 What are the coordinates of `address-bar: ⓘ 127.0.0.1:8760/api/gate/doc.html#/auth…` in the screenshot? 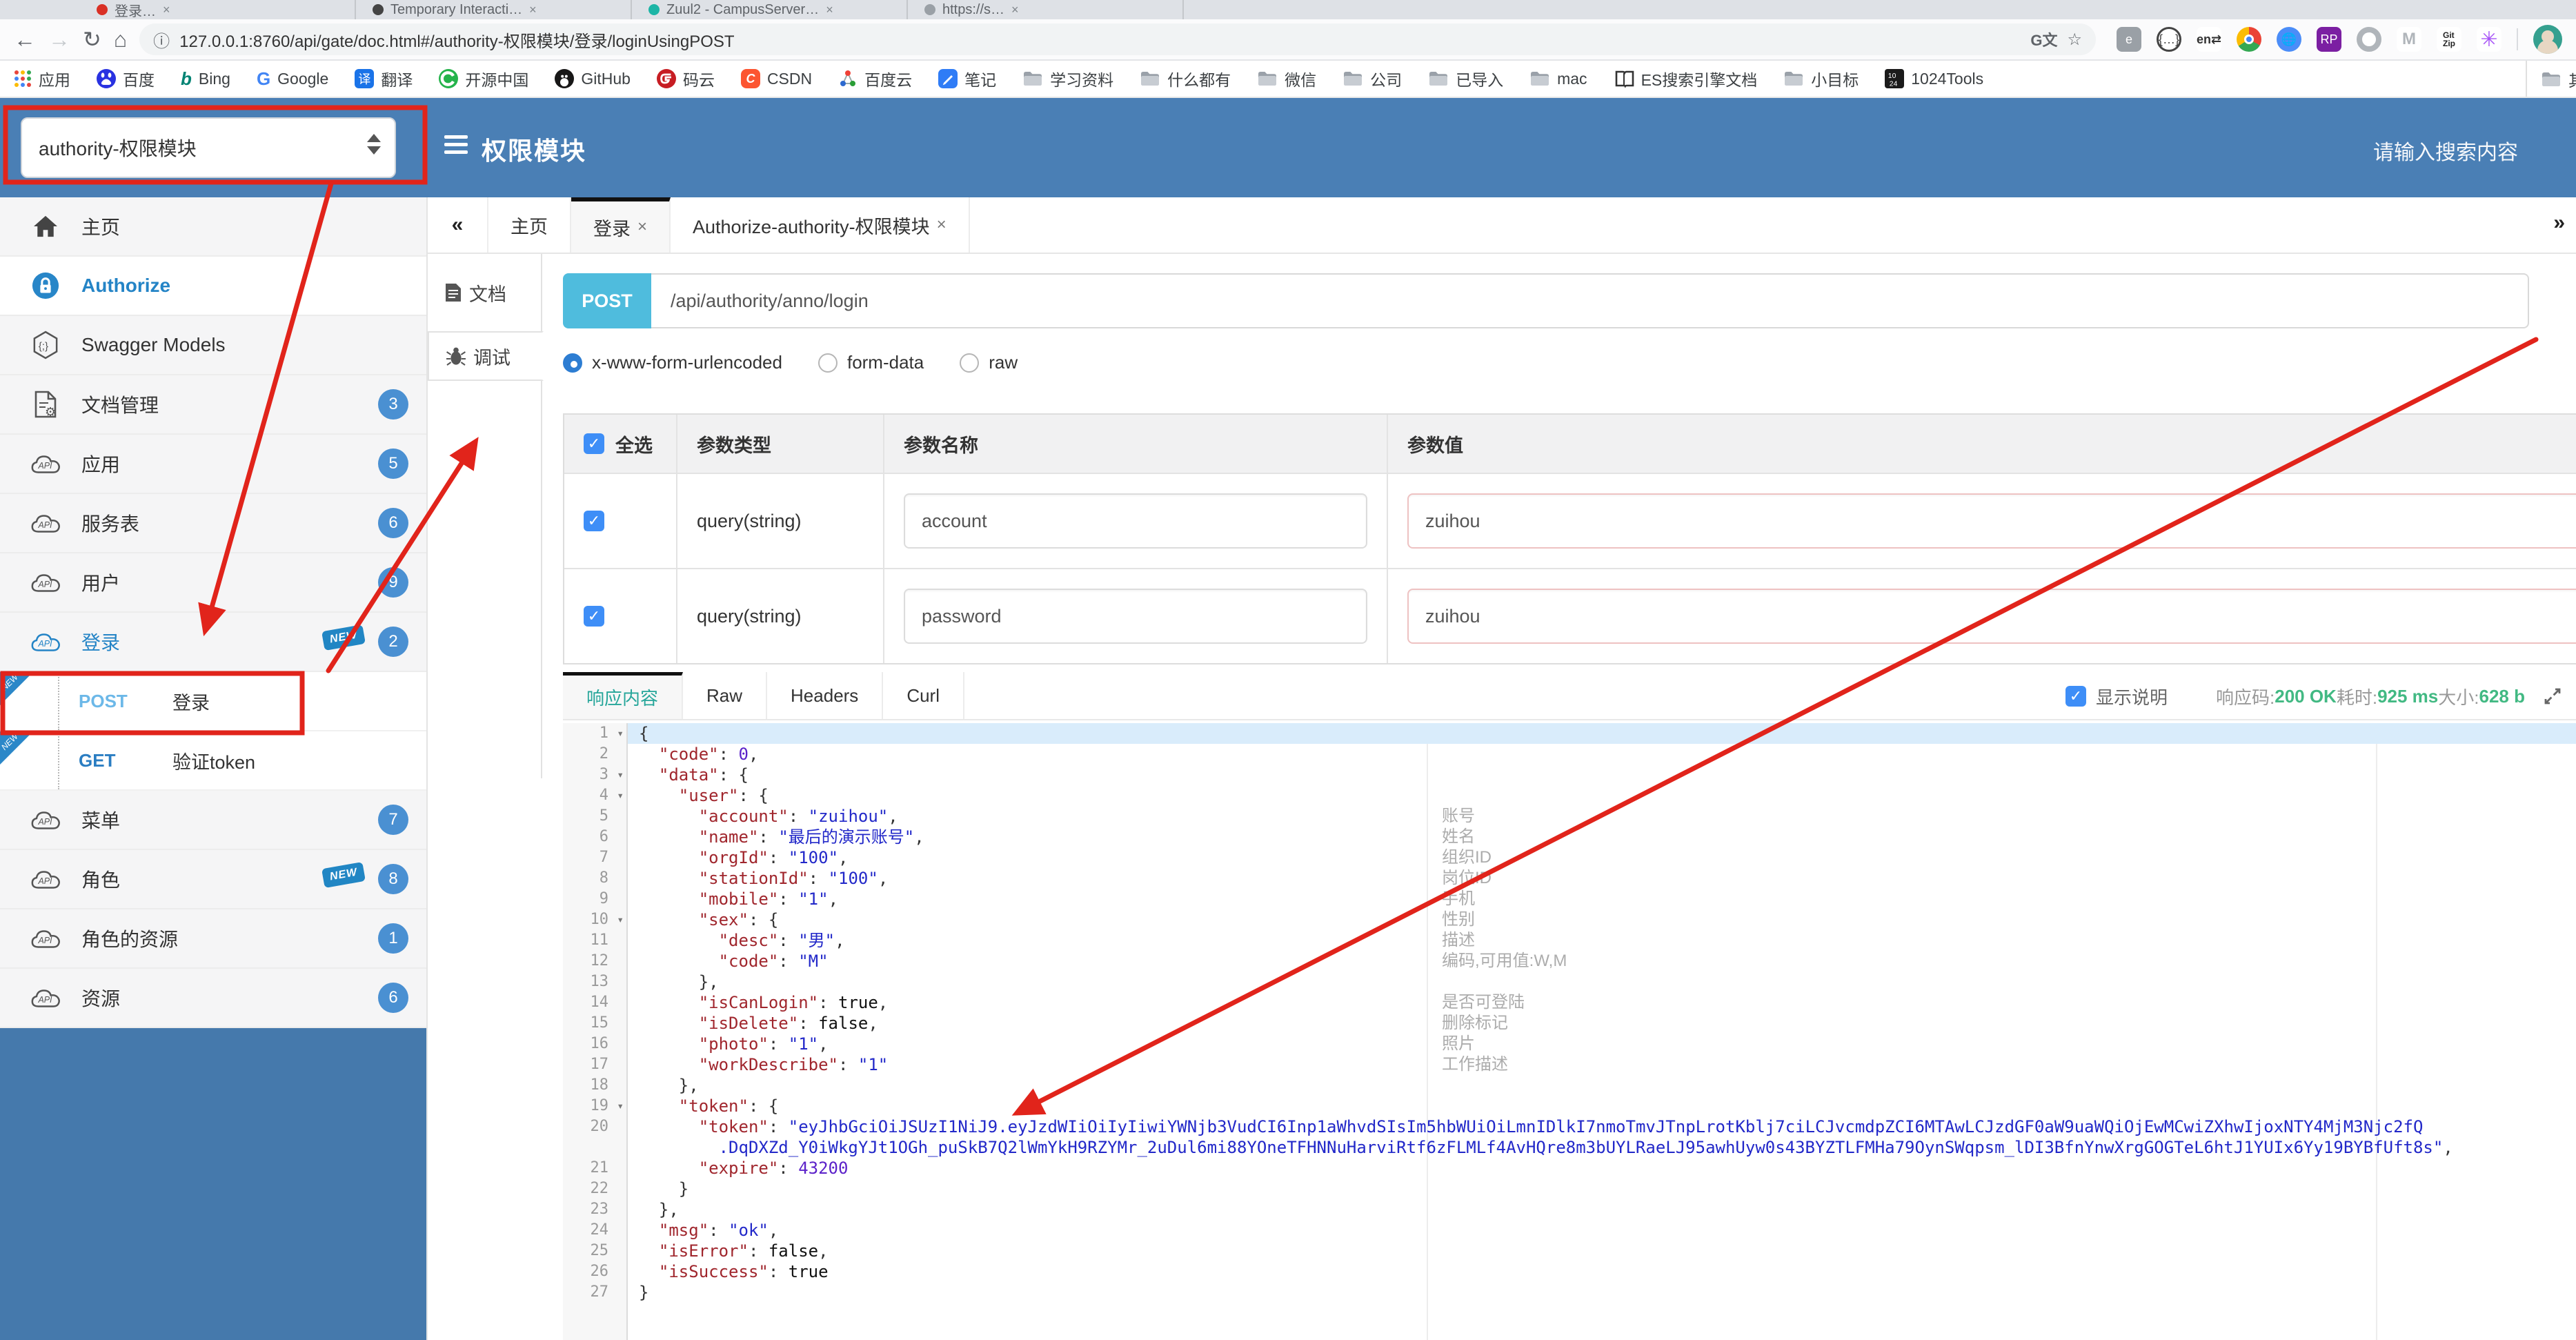 It's located at (1117, 39).